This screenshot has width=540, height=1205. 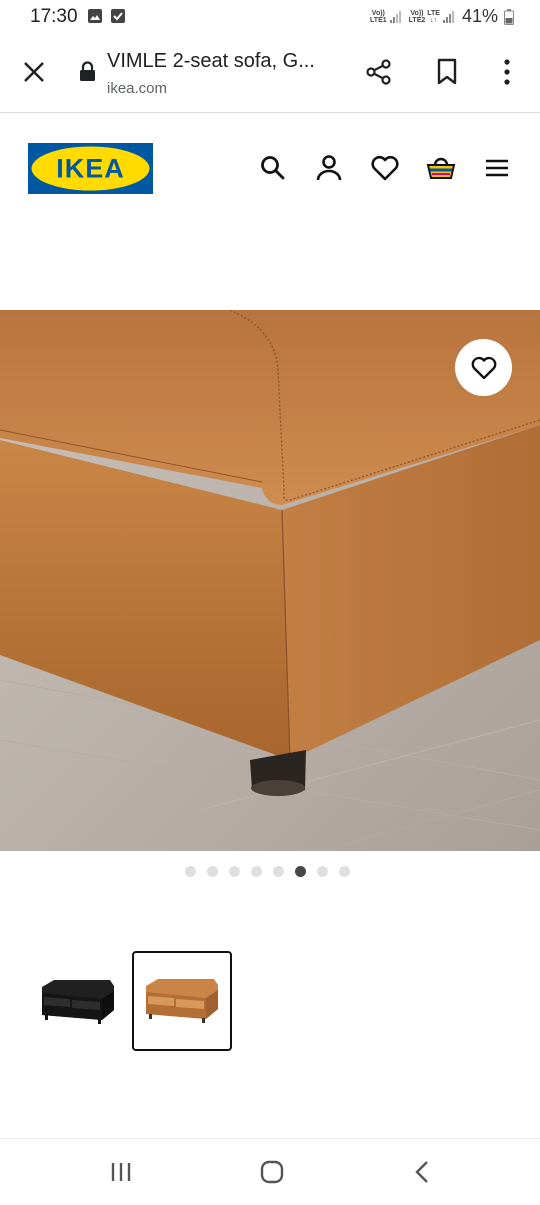 I want to click on system-navigation-bar, so click(x=270, y=1171).